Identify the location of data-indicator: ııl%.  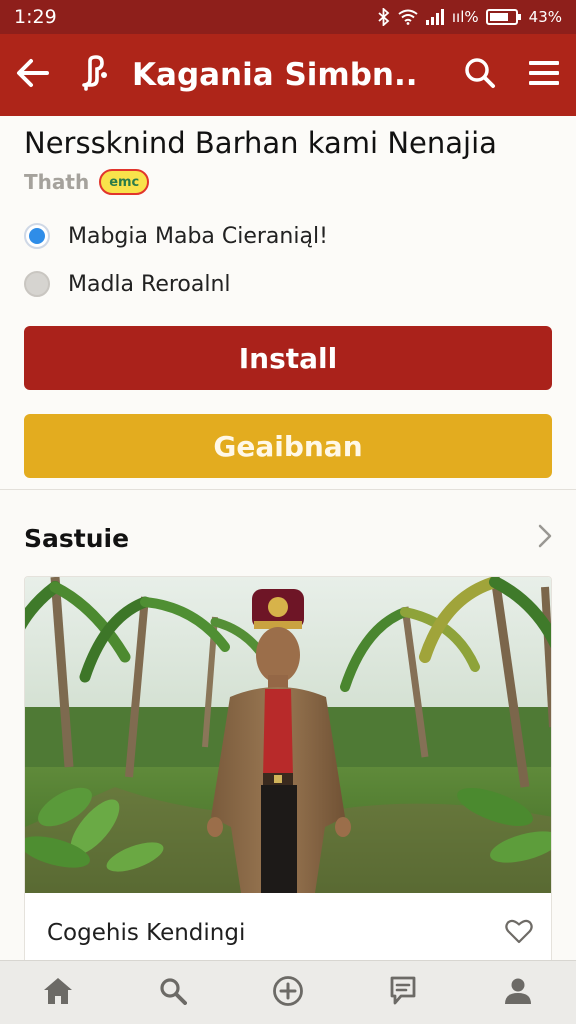
(465, 17).